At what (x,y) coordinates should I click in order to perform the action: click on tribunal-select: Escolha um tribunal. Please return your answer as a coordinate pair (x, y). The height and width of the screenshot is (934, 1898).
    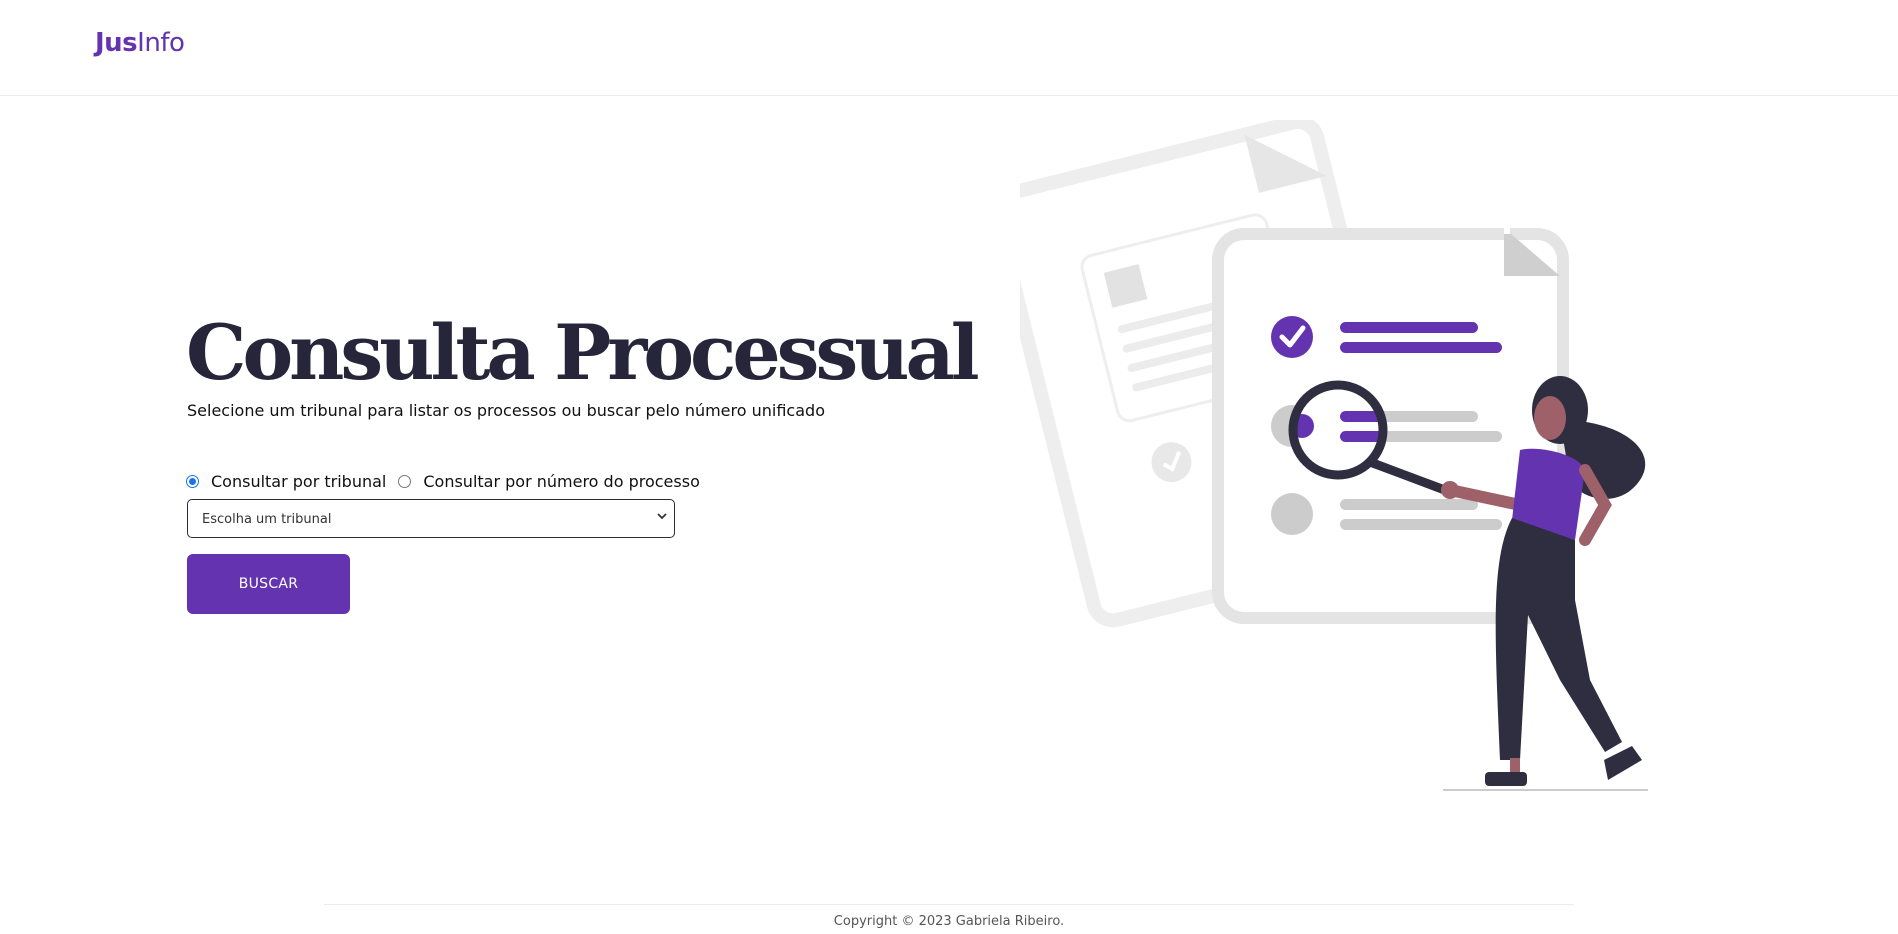
    Looking at the image, I should click on (431, 518).